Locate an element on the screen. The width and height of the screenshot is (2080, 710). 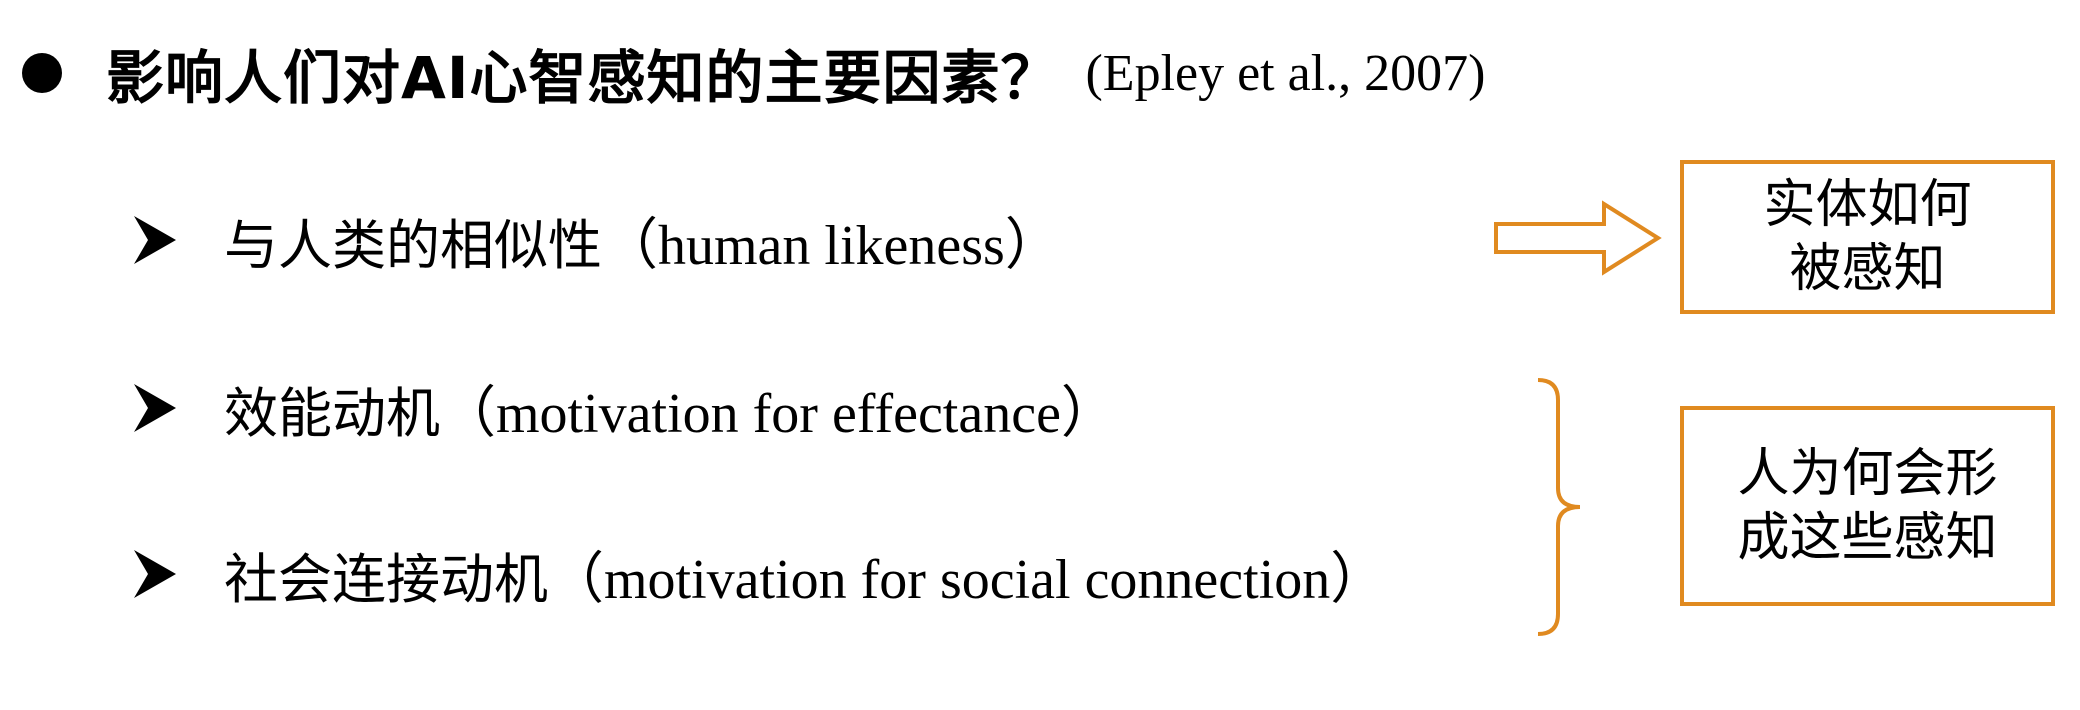
bullet-item-social-connection: 社会连接动机（motivation for social connection） is located at coordinates (760, 574).